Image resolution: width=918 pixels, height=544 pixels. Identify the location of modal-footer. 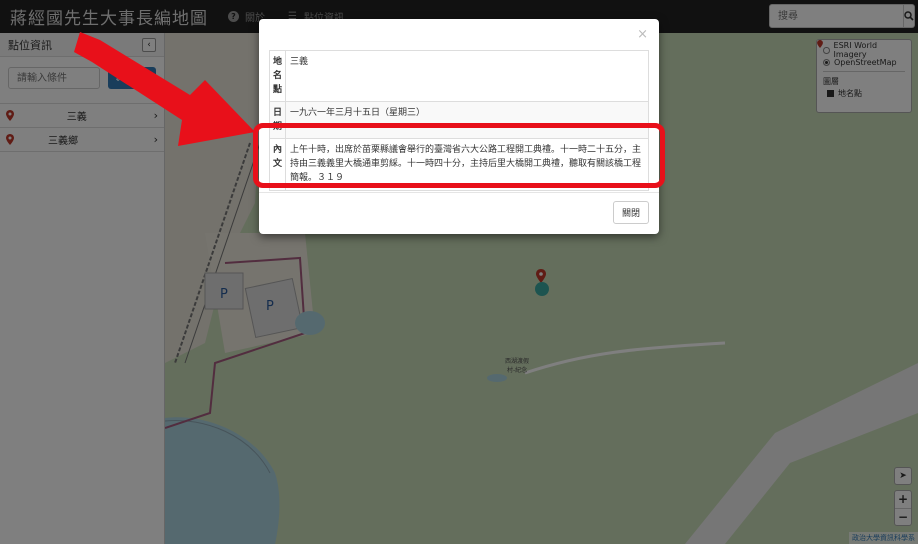
(459, 192).